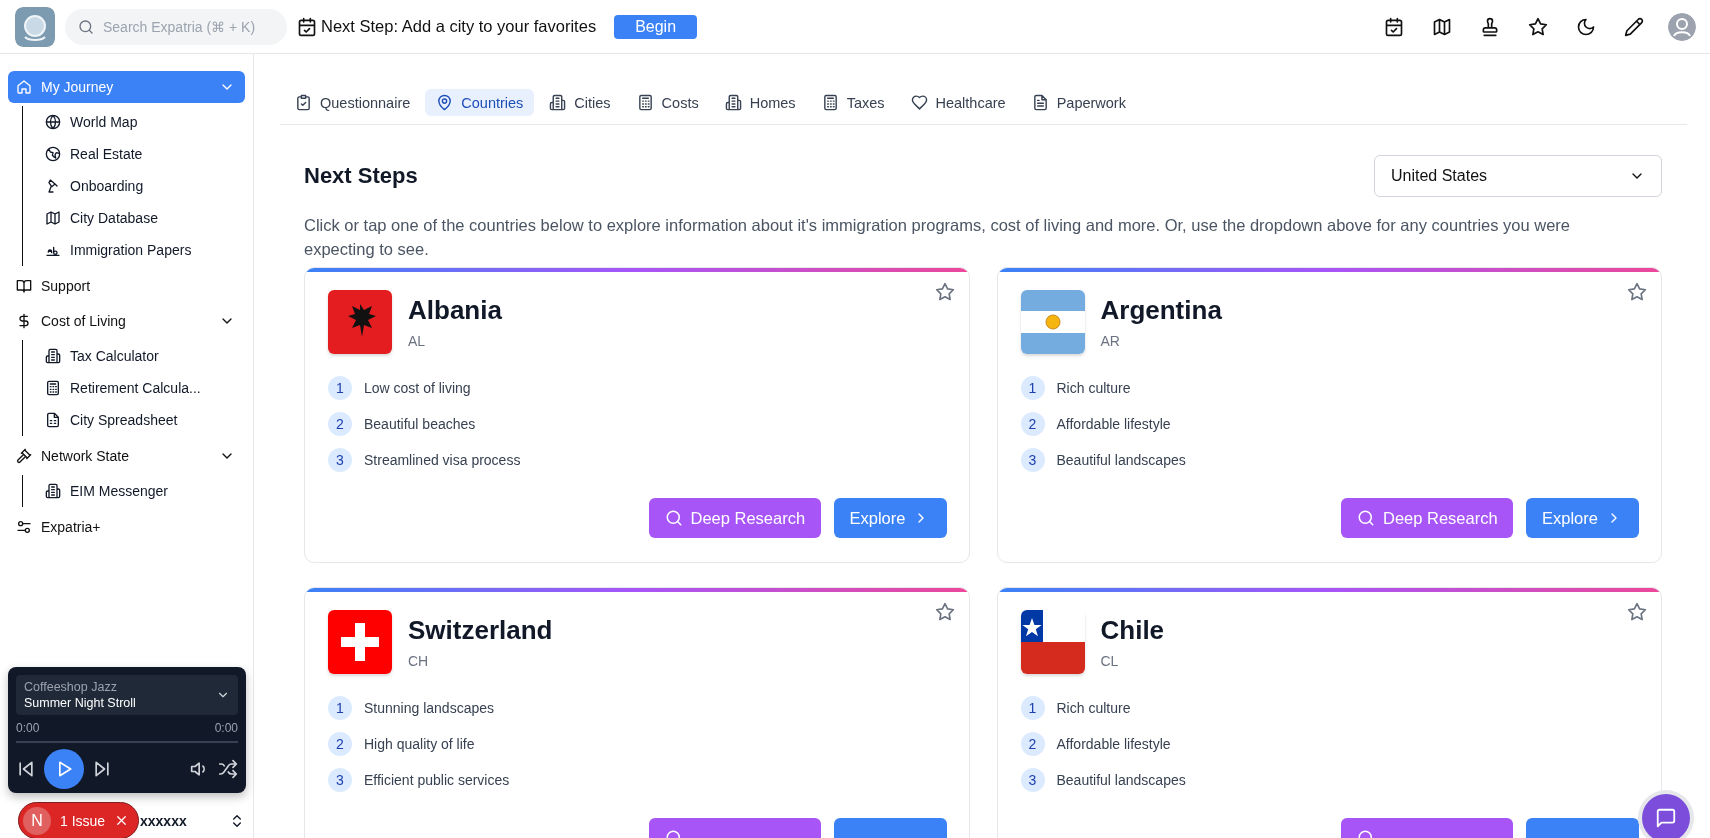 The image size is (1710, 838). What do you see at coordinates (142, 420) in the screenshot?
I see `sidebar-item: City Spreadsheet` at bounding box center [142, 420].